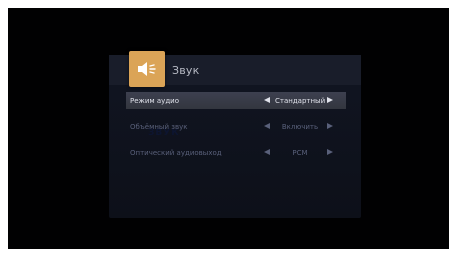 This screenshot has height=260, width=458. I want to click on row-value: Стандартный, so click(300, 101).